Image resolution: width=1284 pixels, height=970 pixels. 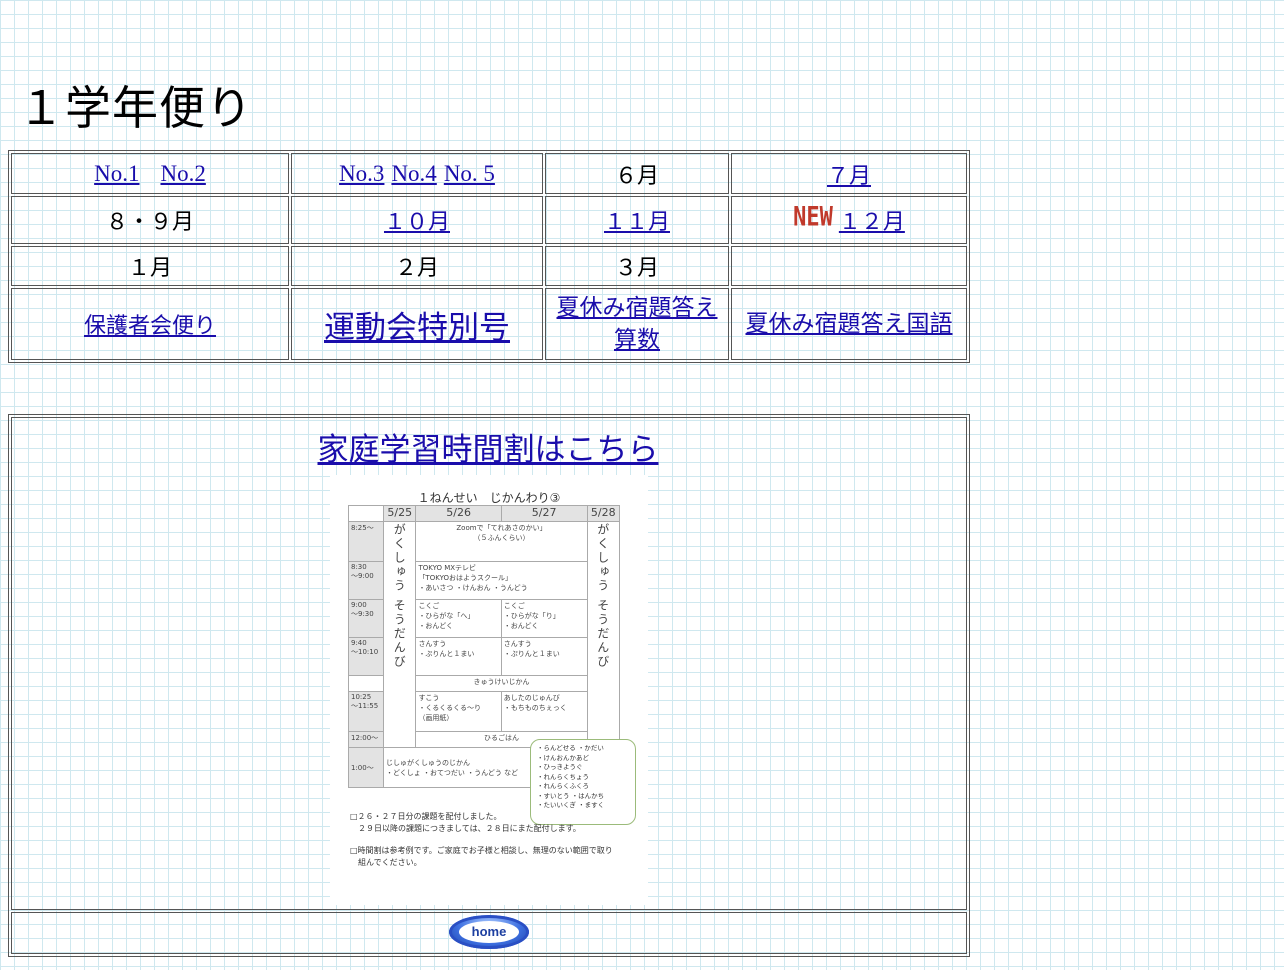 I want to click on cell-sports-day: 運動会特別号, so click(x=417, y=324).